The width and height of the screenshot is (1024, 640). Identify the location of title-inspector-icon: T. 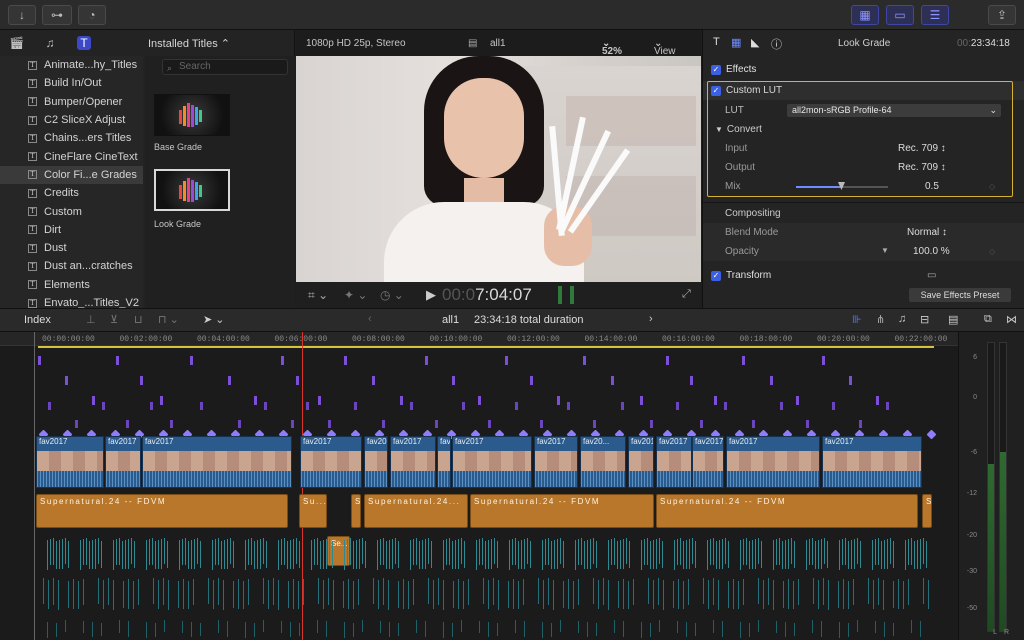
(716, 42).